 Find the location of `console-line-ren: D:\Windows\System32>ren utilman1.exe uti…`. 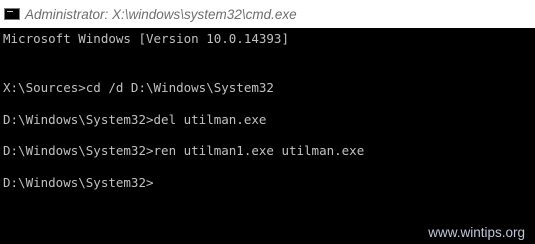

console-line-ren: D:\Windows\System32>ren utilman1.exe uti… is located at coordinates (184, 150).